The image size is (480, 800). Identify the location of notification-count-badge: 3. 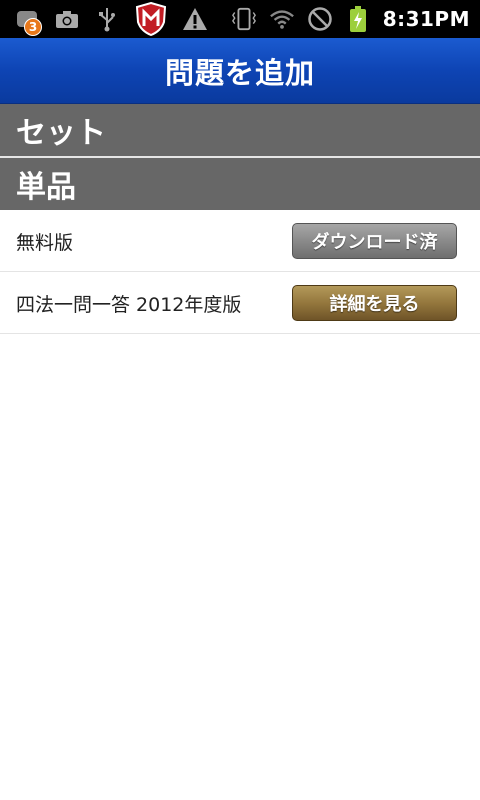
(33, 27).